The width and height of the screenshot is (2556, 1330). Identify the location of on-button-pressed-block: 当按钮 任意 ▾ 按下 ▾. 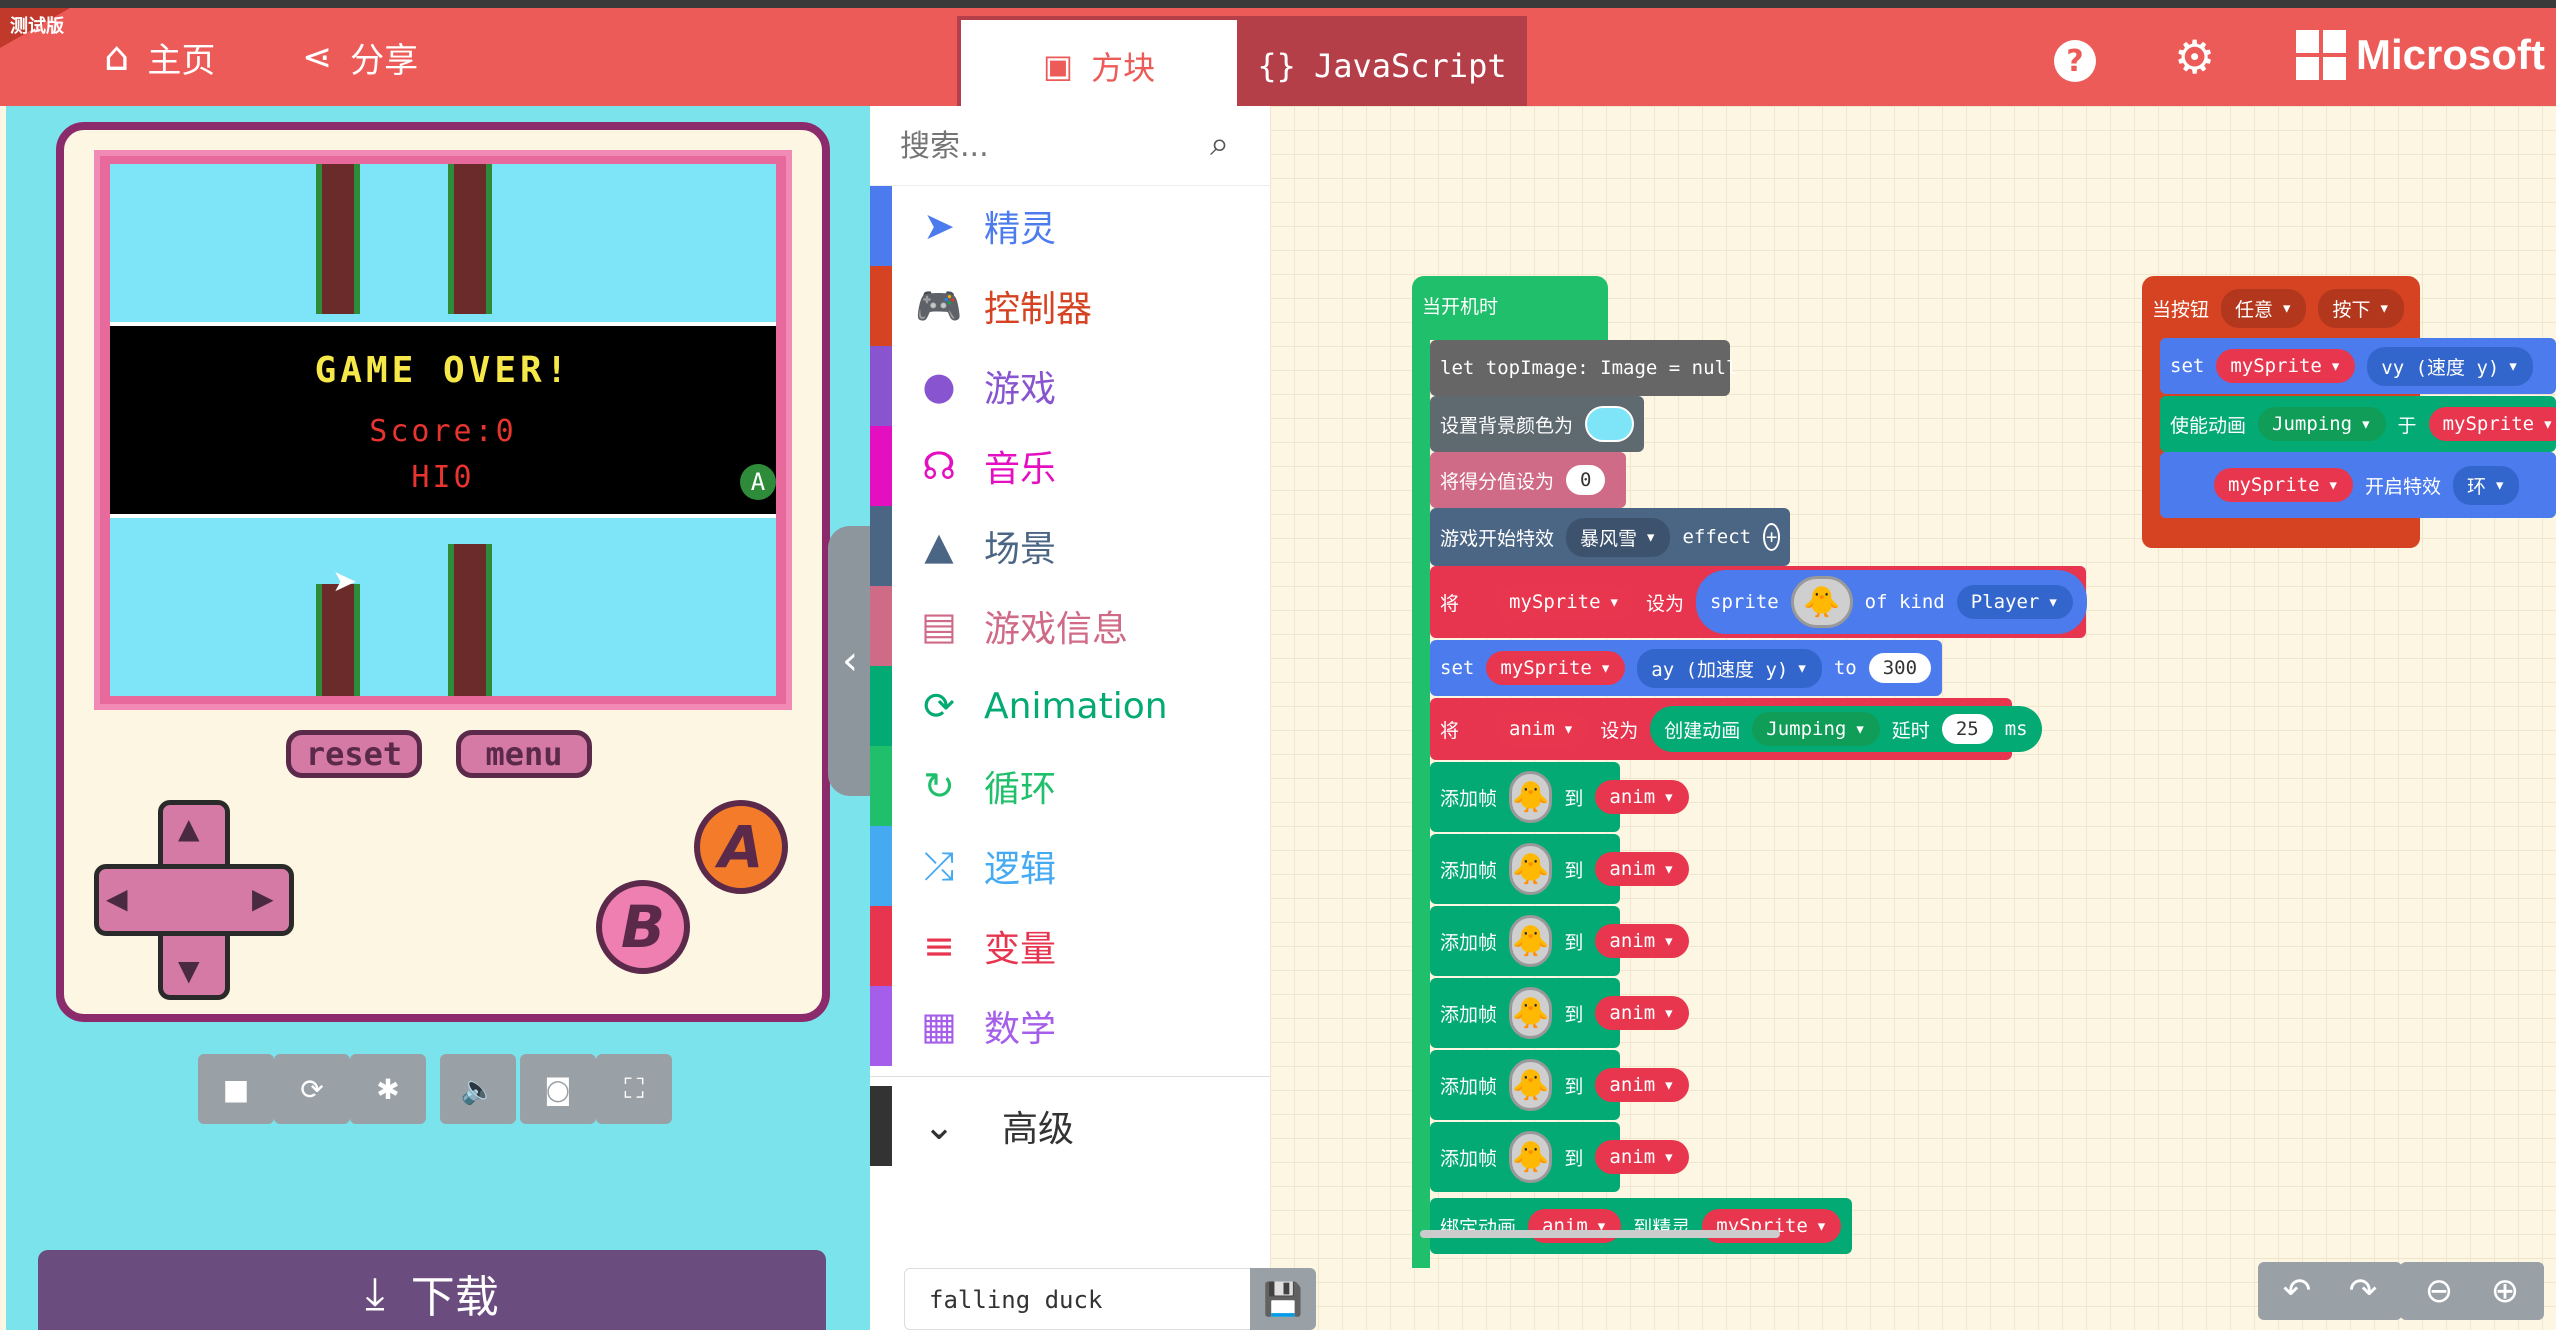
(2281, 308).